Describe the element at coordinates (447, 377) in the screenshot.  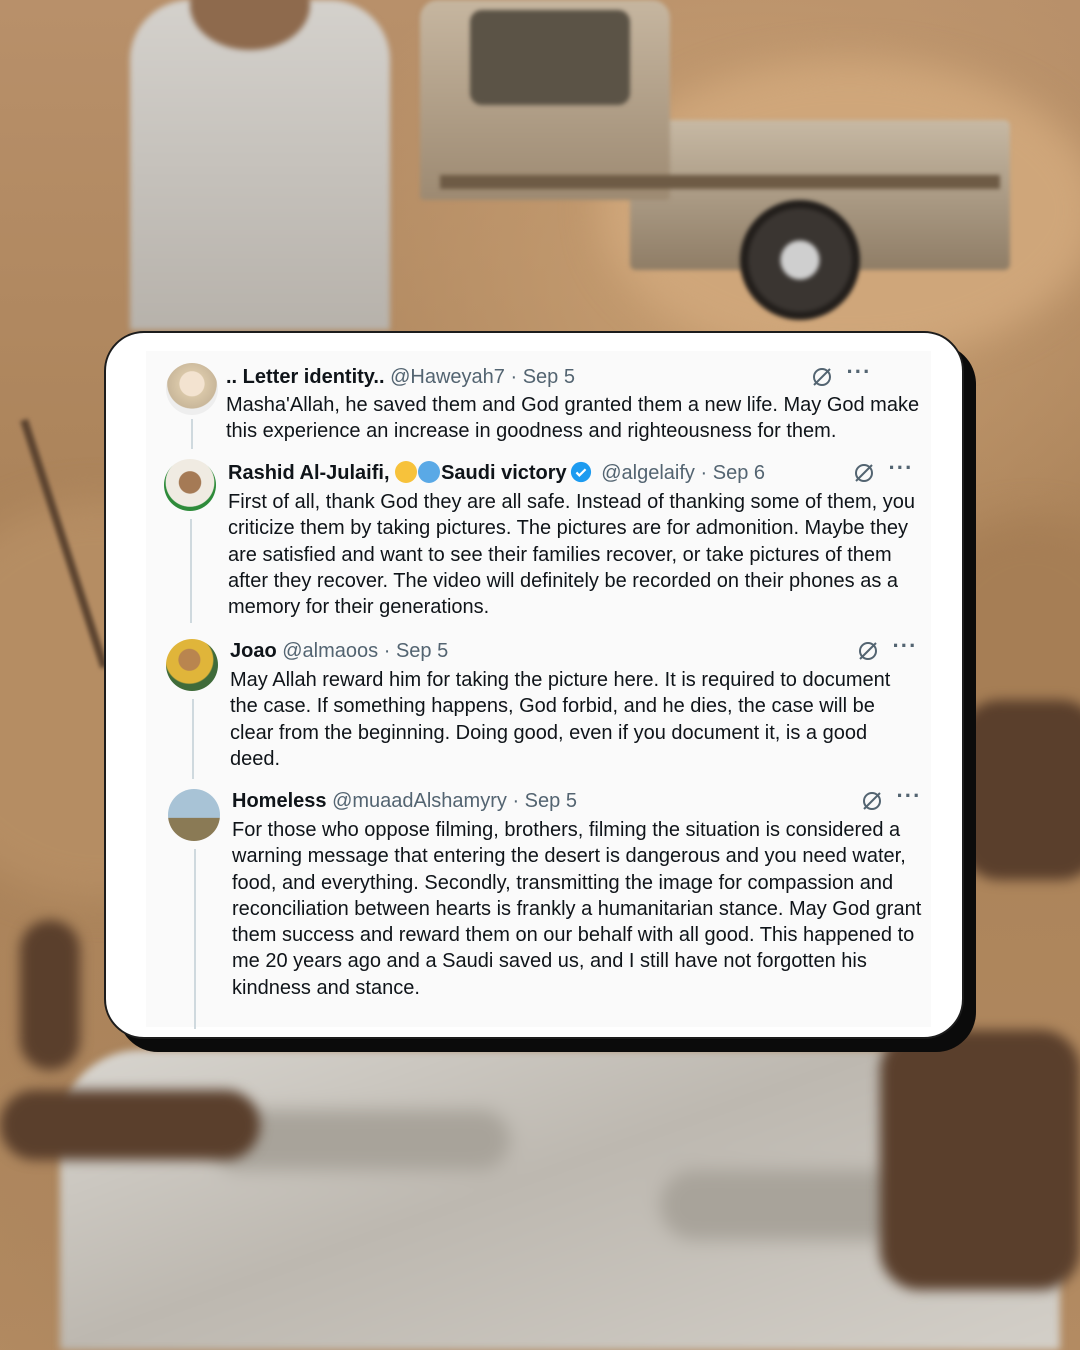
I see `user-handle: @Haweyah7` at that location.